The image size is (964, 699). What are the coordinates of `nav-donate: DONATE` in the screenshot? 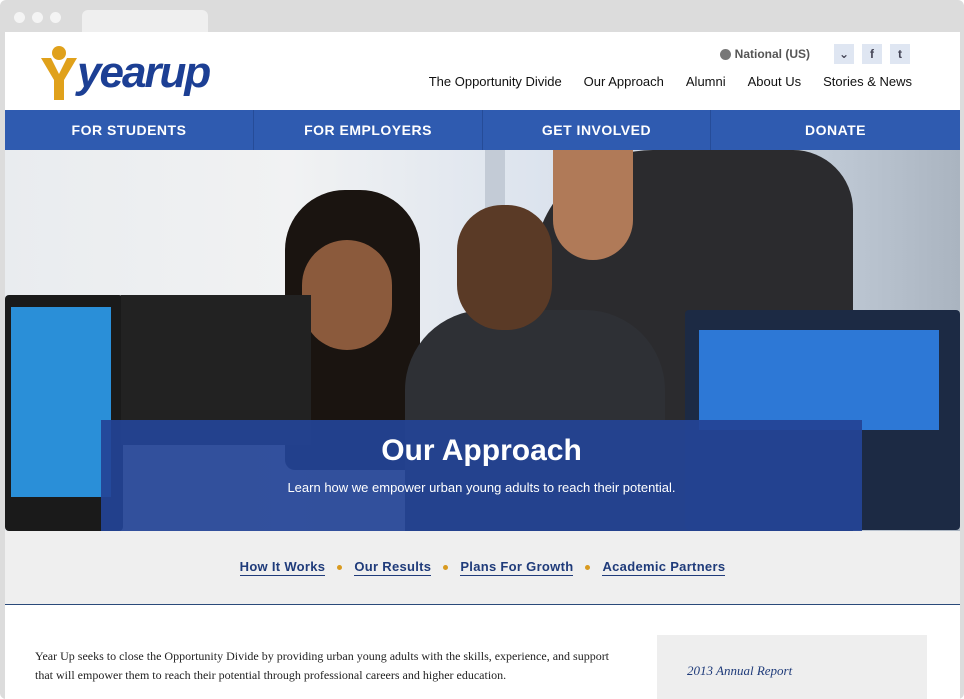 It's located at (835, 130).